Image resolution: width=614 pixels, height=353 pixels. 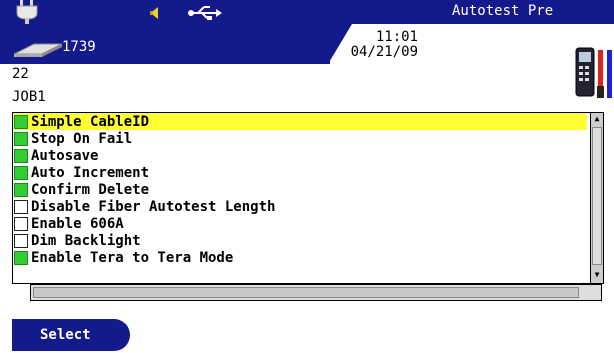 What do you see at coordinates (20, 74) in the screenshot?
I see `id-line: 22` at bounding box center [20, 74].